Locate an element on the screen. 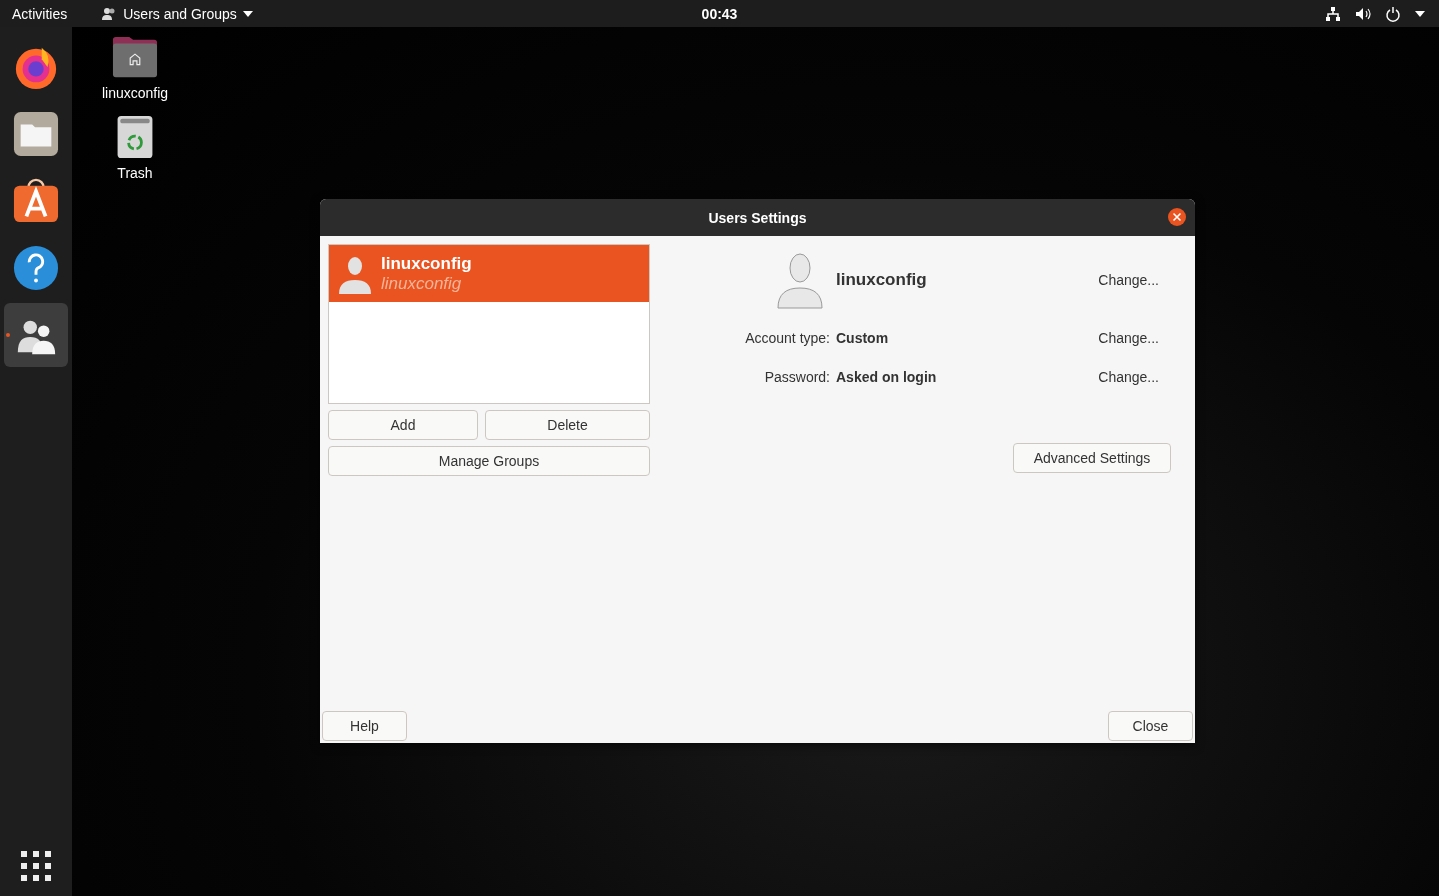  user-login: linuxconfig is located at coordinates (422, 283).